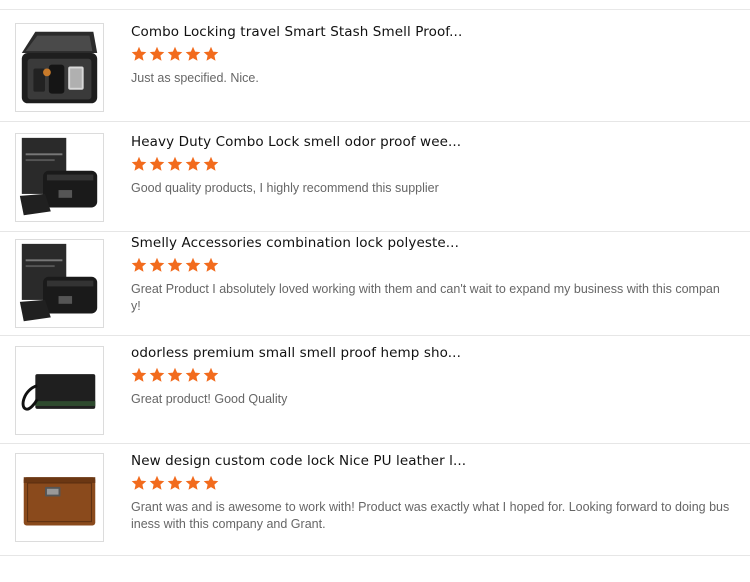 The image size is (750, 582). What do you see at coordinates (195, 78) in the screenshot?
I see `review-comment: Just as specified. Nice.` at bounding box center [195, 78].